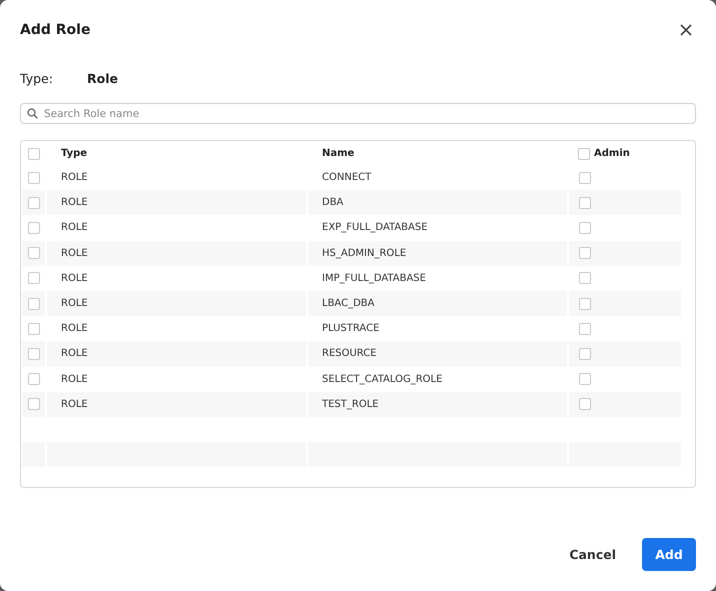  I want to click on type-value: Role, so click(102, 78).